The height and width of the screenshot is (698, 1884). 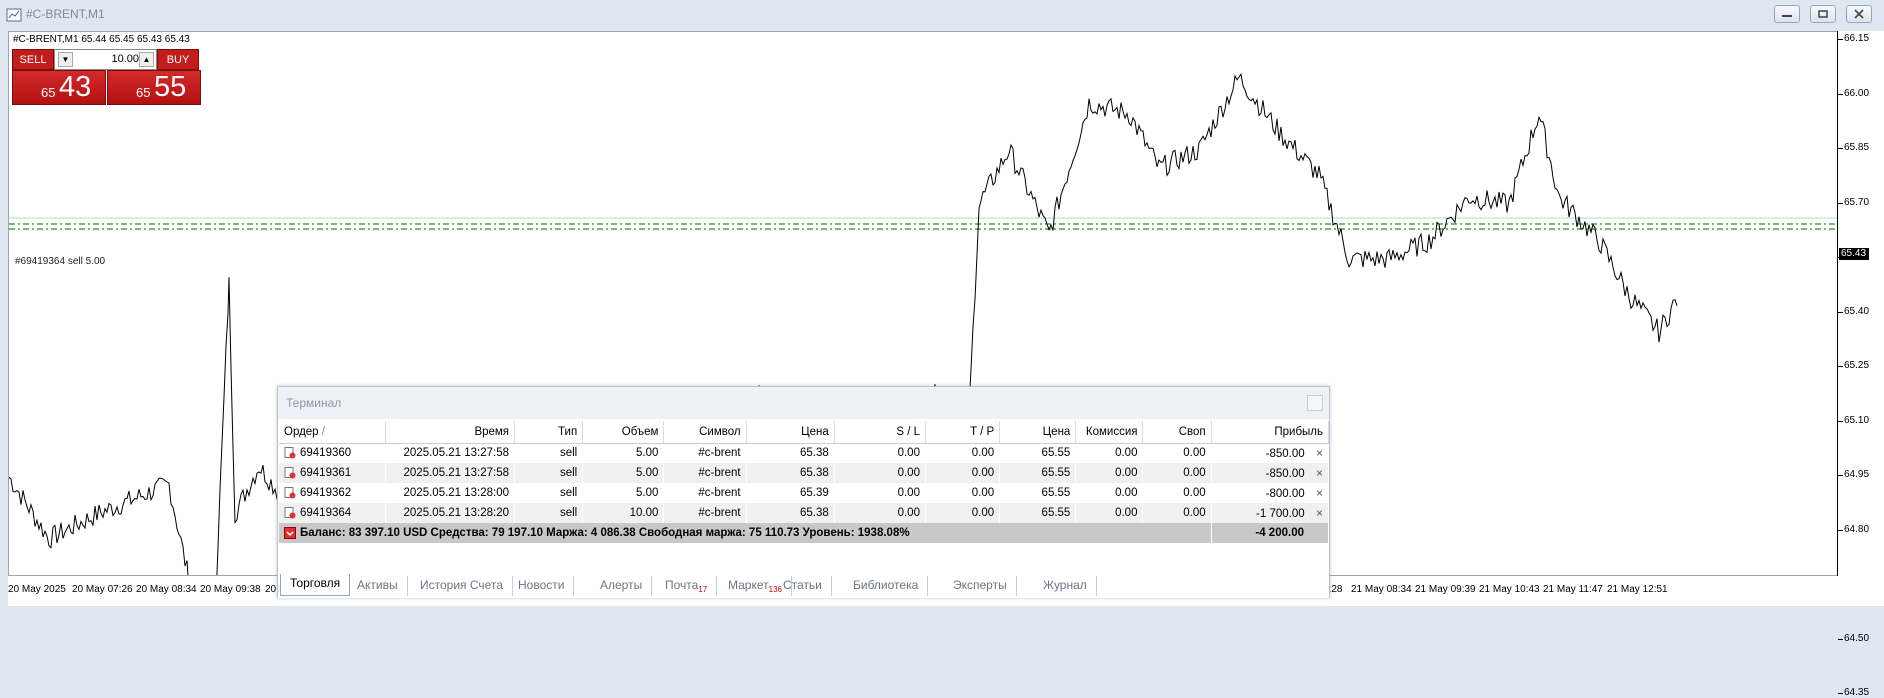 What do you see at coordinates (178, 59) in the screenshot?
I see `buy-button: BUY` at bounding box center [178, 59].